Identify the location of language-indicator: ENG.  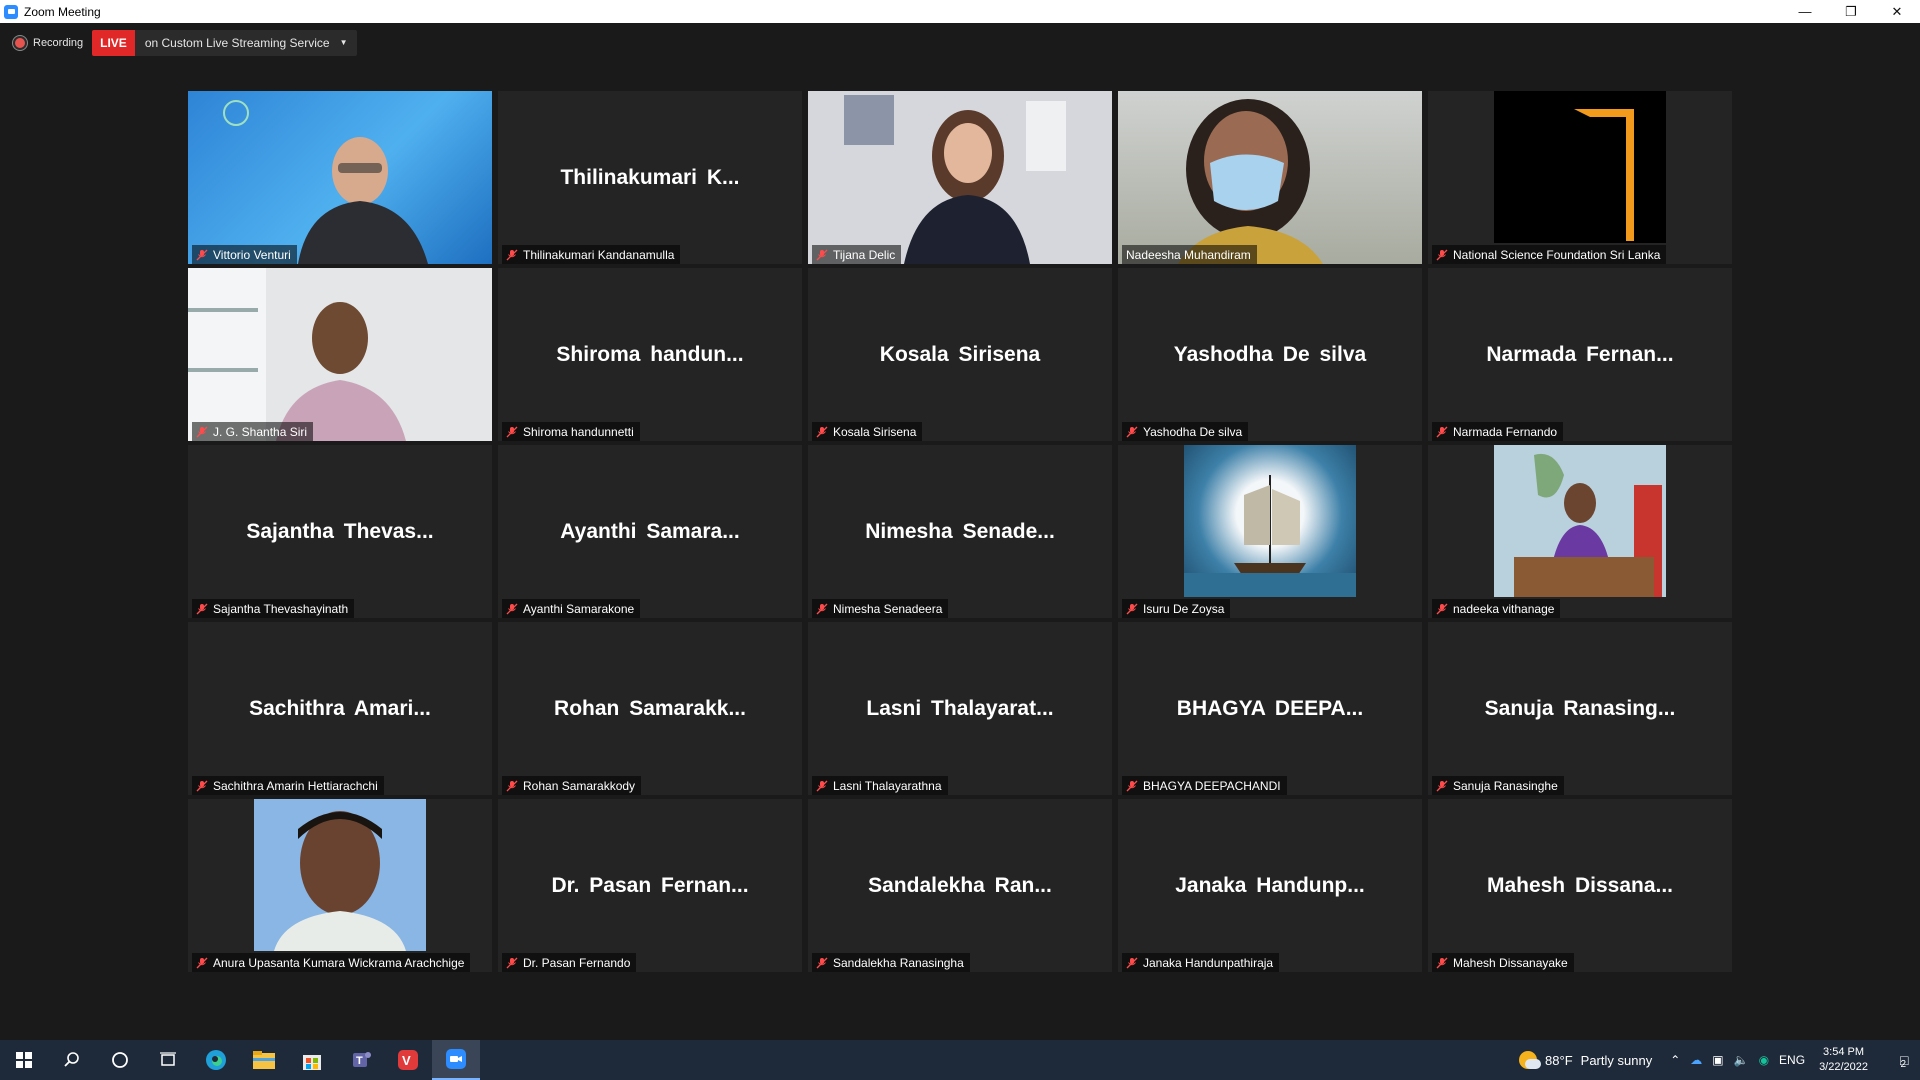
(1792, 1060).